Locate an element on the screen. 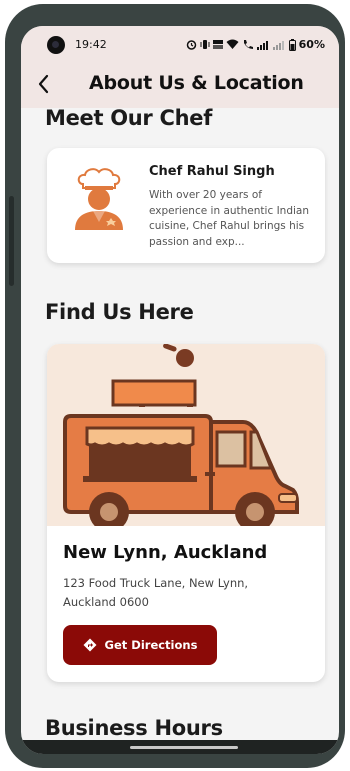 The width and height of the screenshot is (350, 771). status-icons: 60% is located at coordinates (255, 44).